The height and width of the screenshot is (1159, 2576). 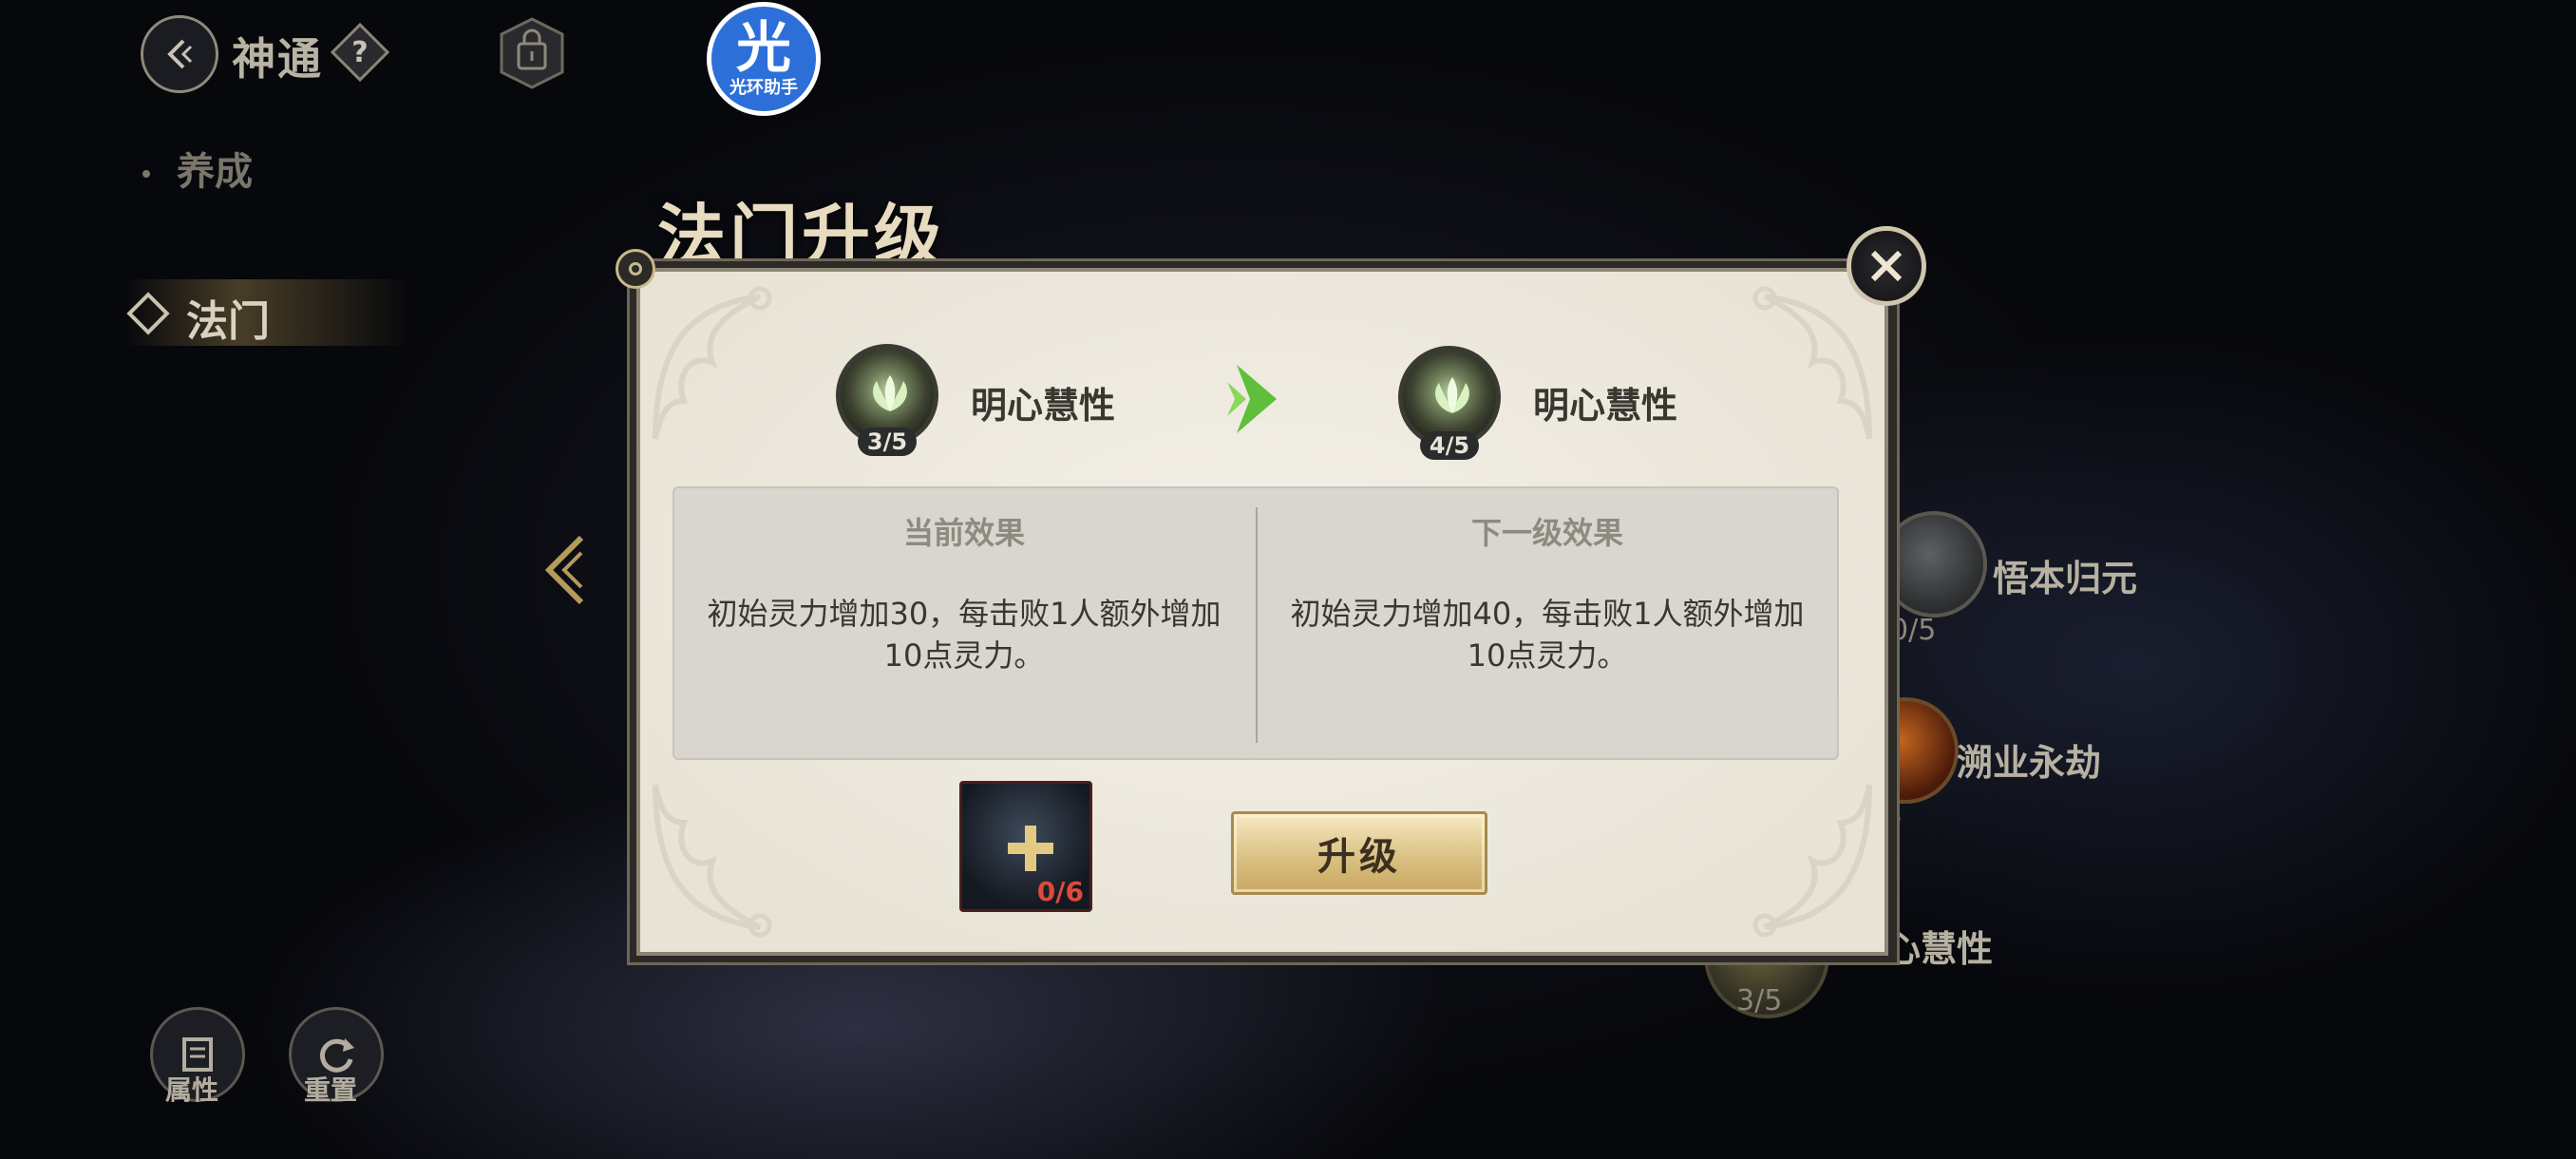 I want to click on material-count: 0/6, so click(x=1060, y=891).